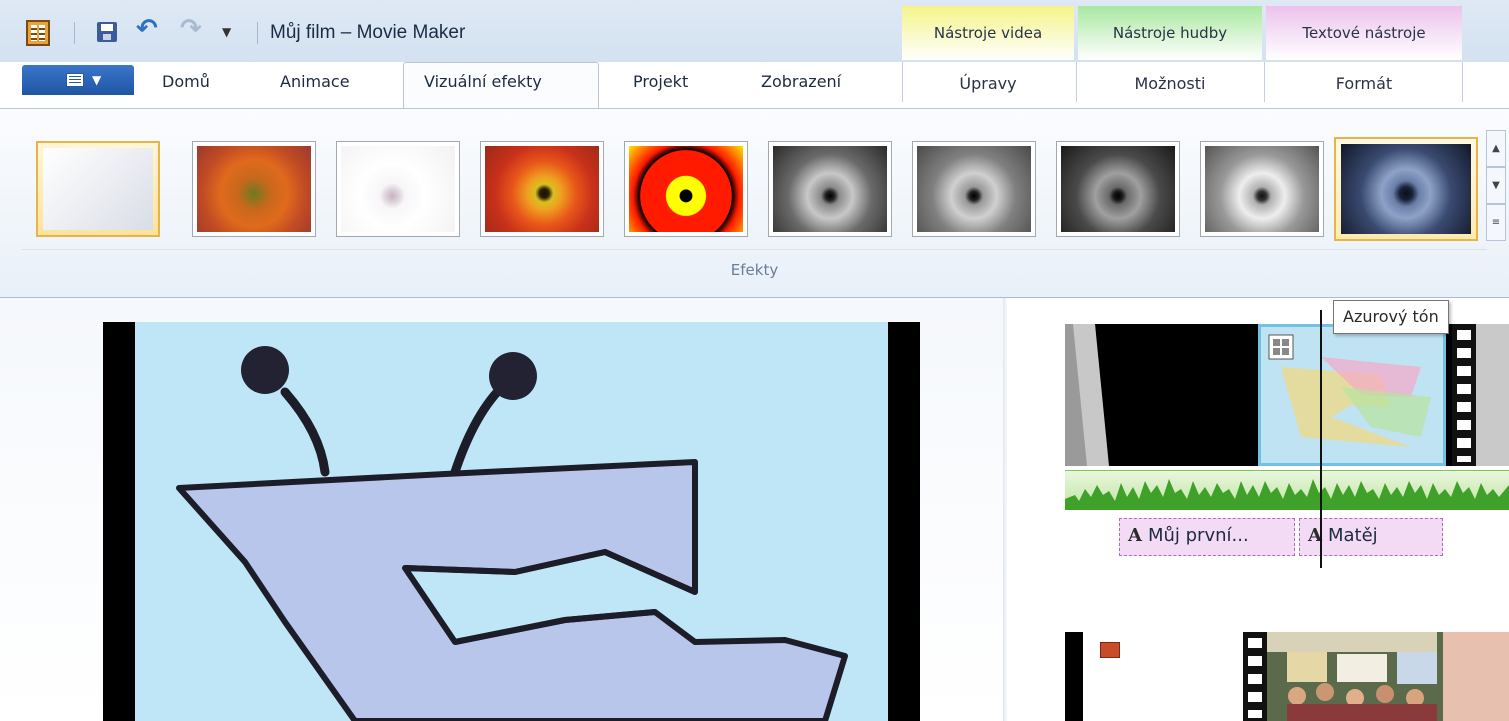 The width and height of the screenshot is (1509, 721). I want to click on posterize-effect-icon, so click(686, 189).